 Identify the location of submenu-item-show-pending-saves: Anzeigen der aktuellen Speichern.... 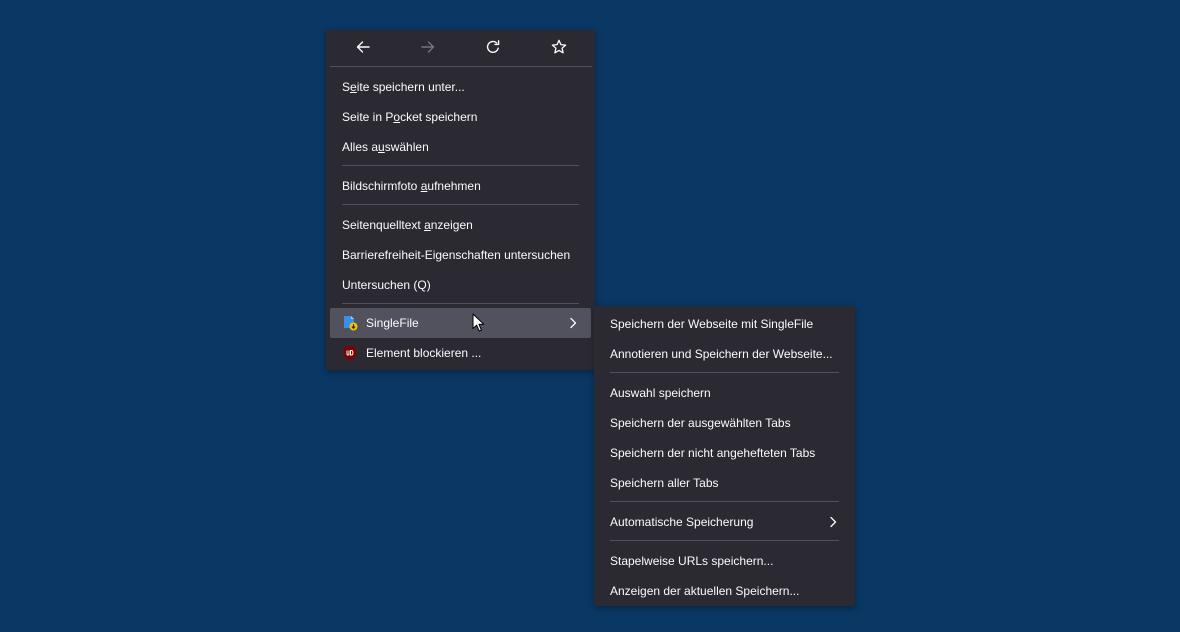
(724, 591).